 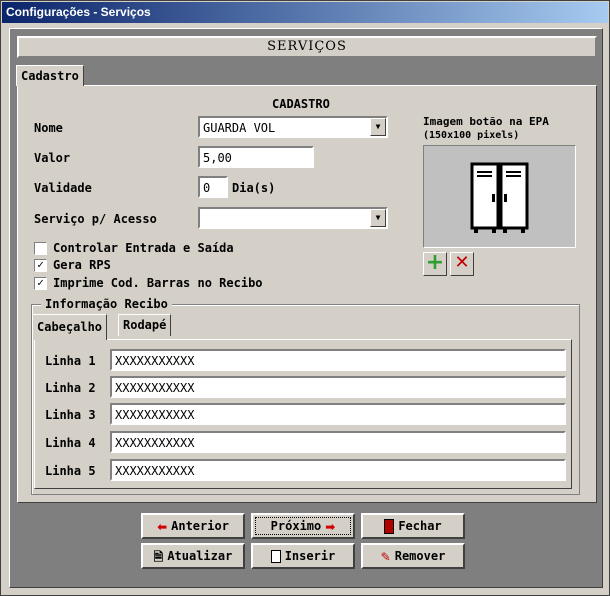 I want to click on linha-4-field: XXXXXXXXXXX, so click(x=338, y=442).